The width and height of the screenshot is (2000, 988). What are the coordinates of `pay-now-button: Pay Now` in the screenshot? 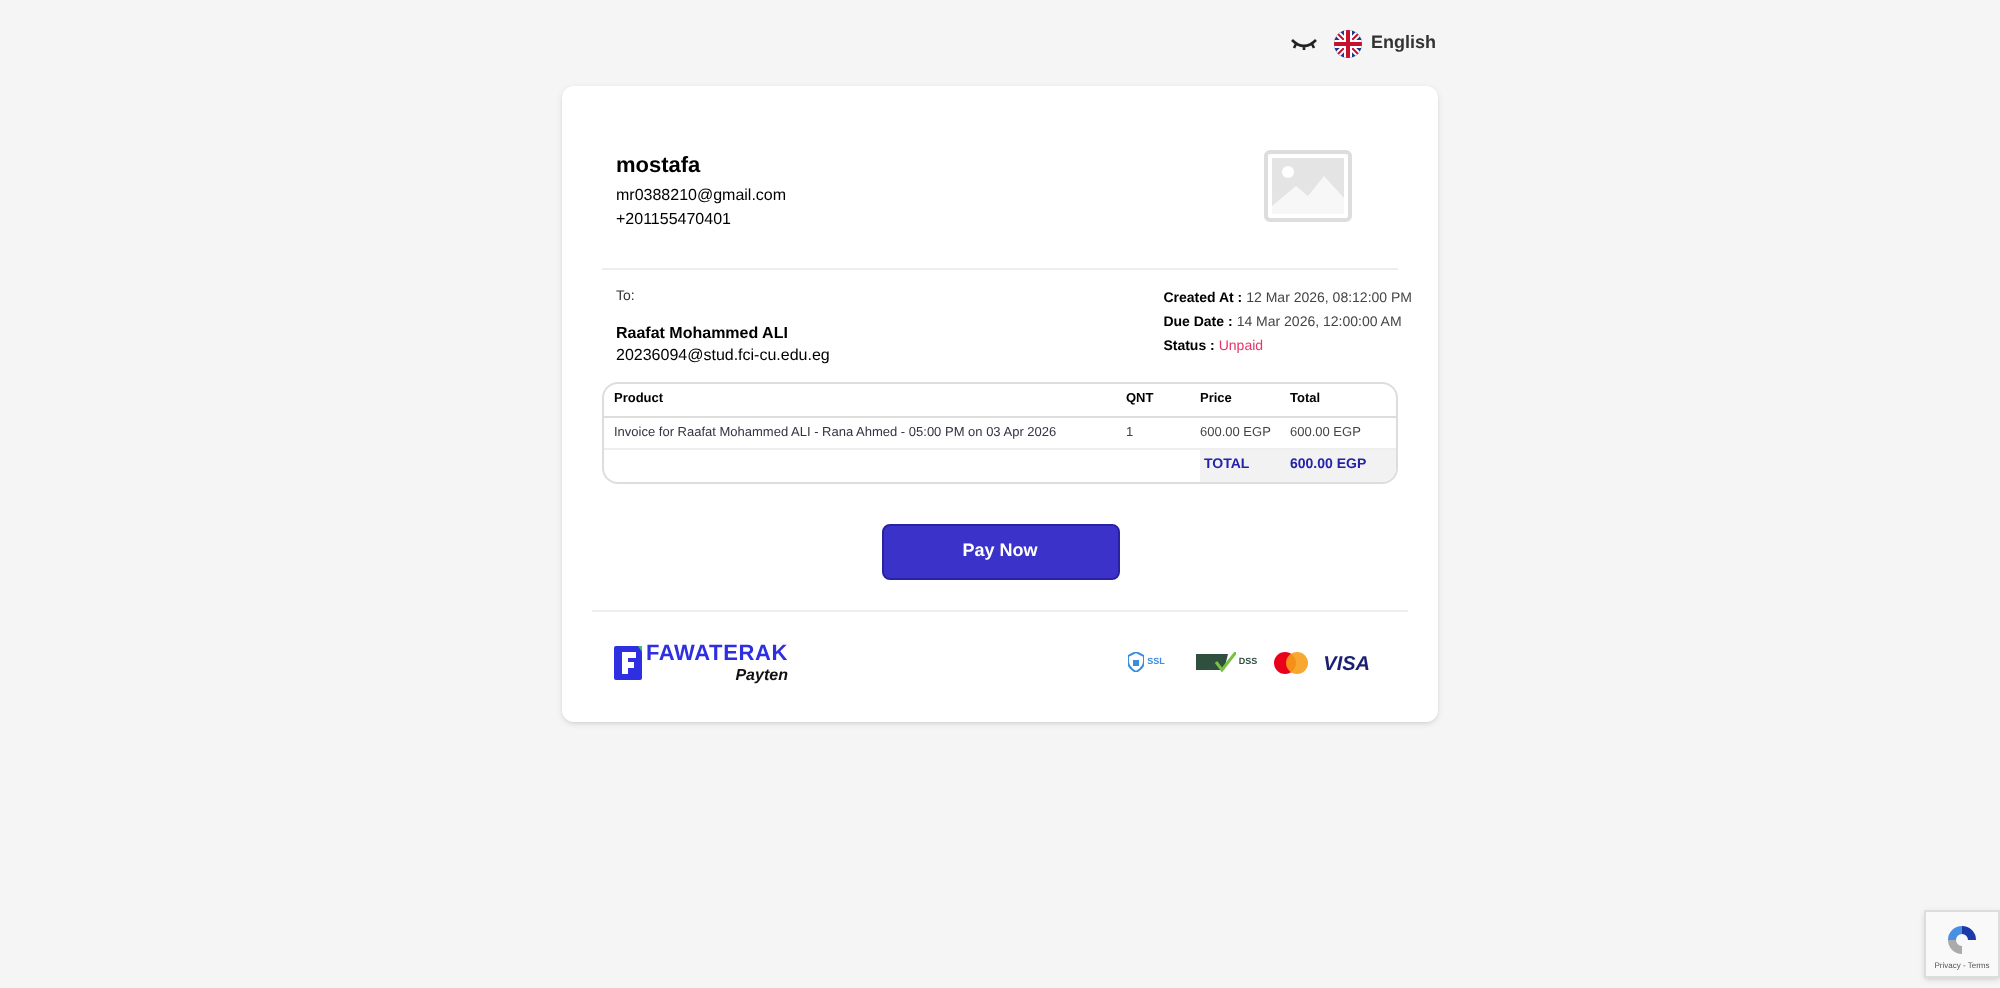 It's located at (1000, 552).